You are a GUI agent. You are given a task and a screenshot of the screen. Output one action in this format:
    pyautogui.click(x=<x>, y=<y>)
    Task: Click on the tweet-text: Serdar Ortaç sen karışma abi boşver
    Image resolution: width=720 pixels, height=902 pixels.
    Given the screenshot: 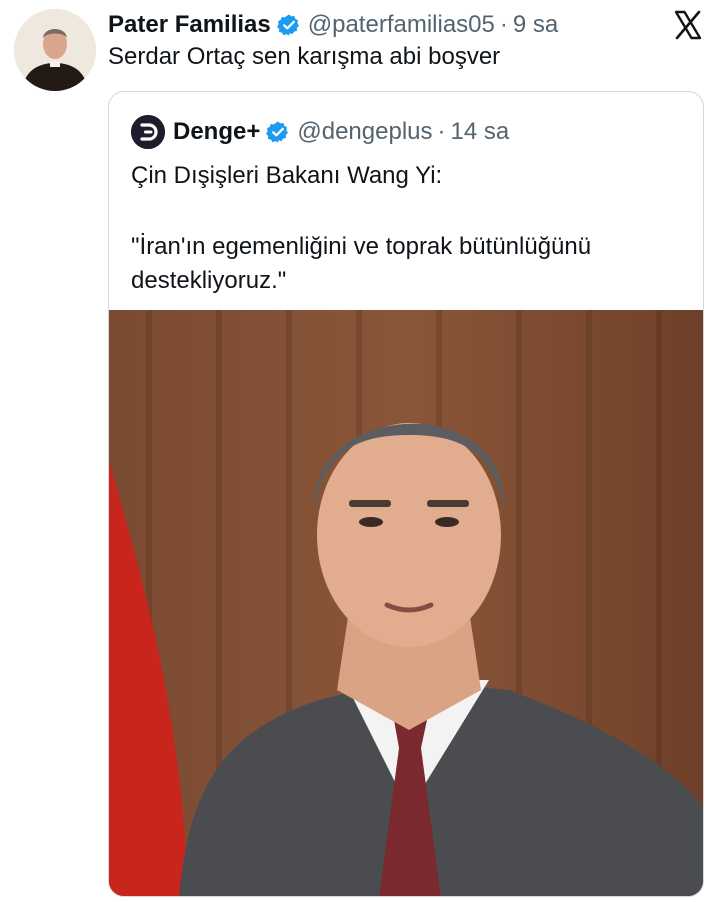 What is the action you would take?
    pyautogui.click(x=304, y=56)
    